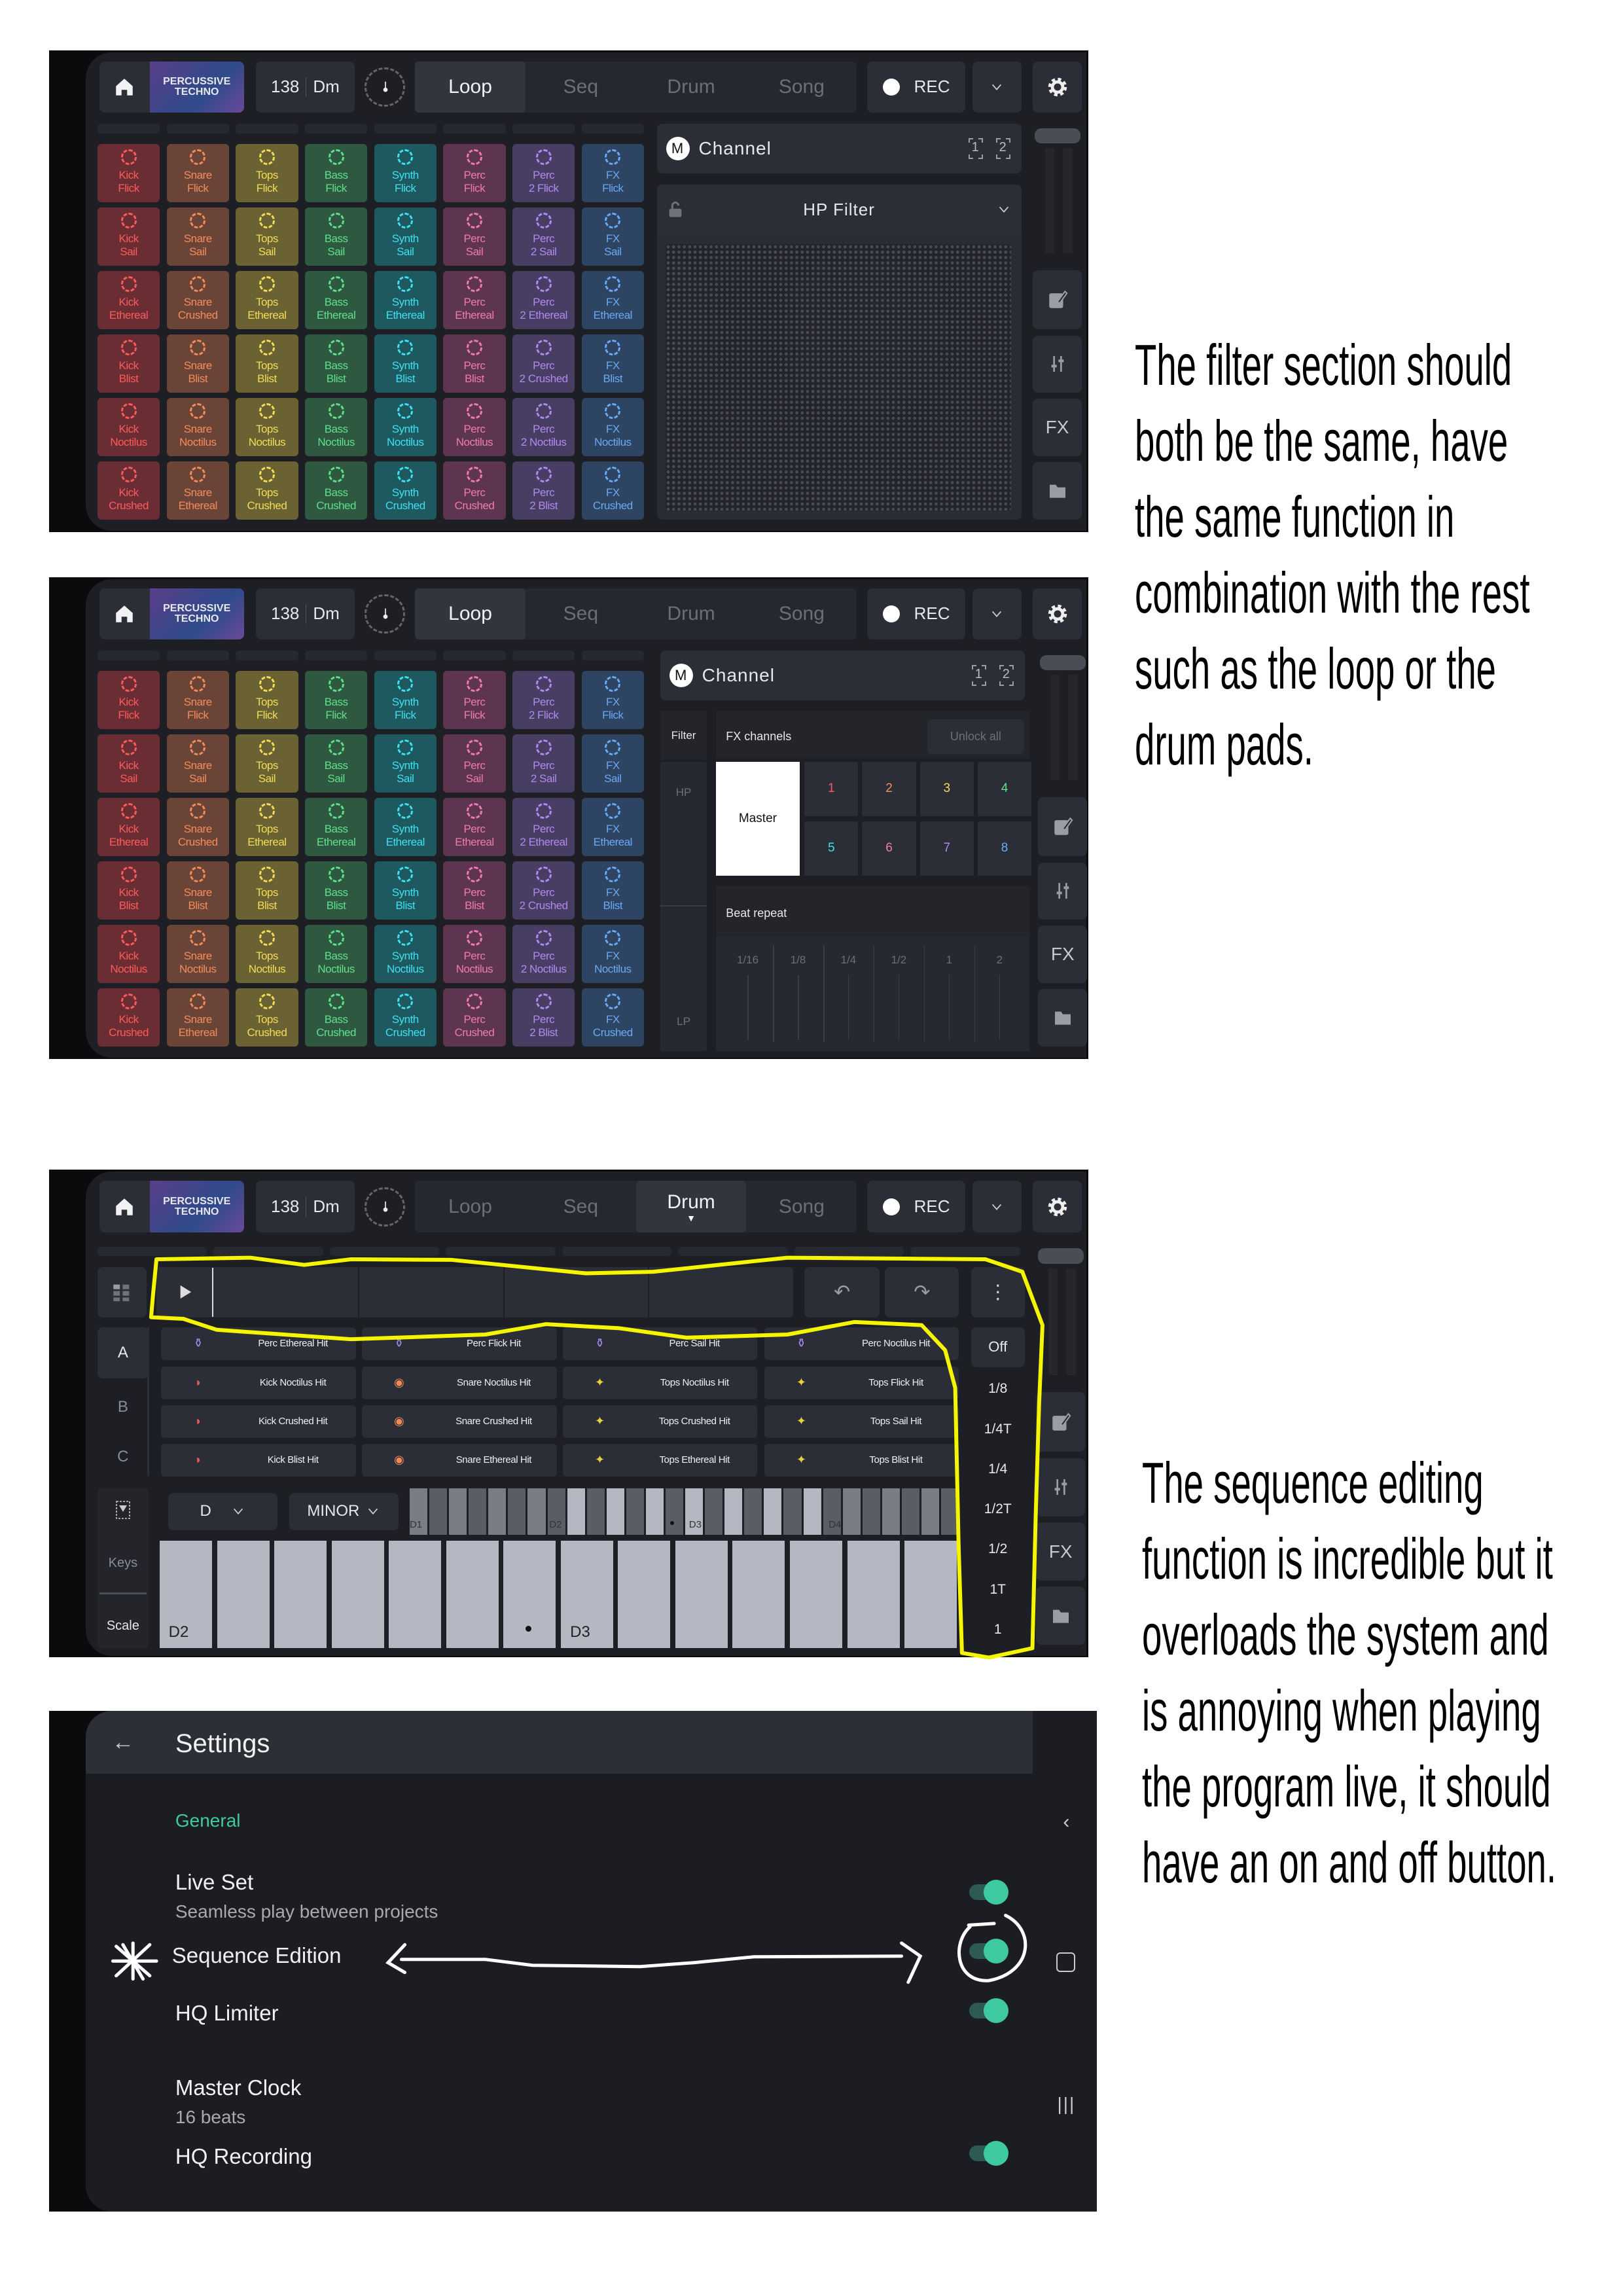  What do you see at coordinates (128, 700) in the screenshot?
I see `loop-pad: Kick Flick` at bounding box center [128, 700].